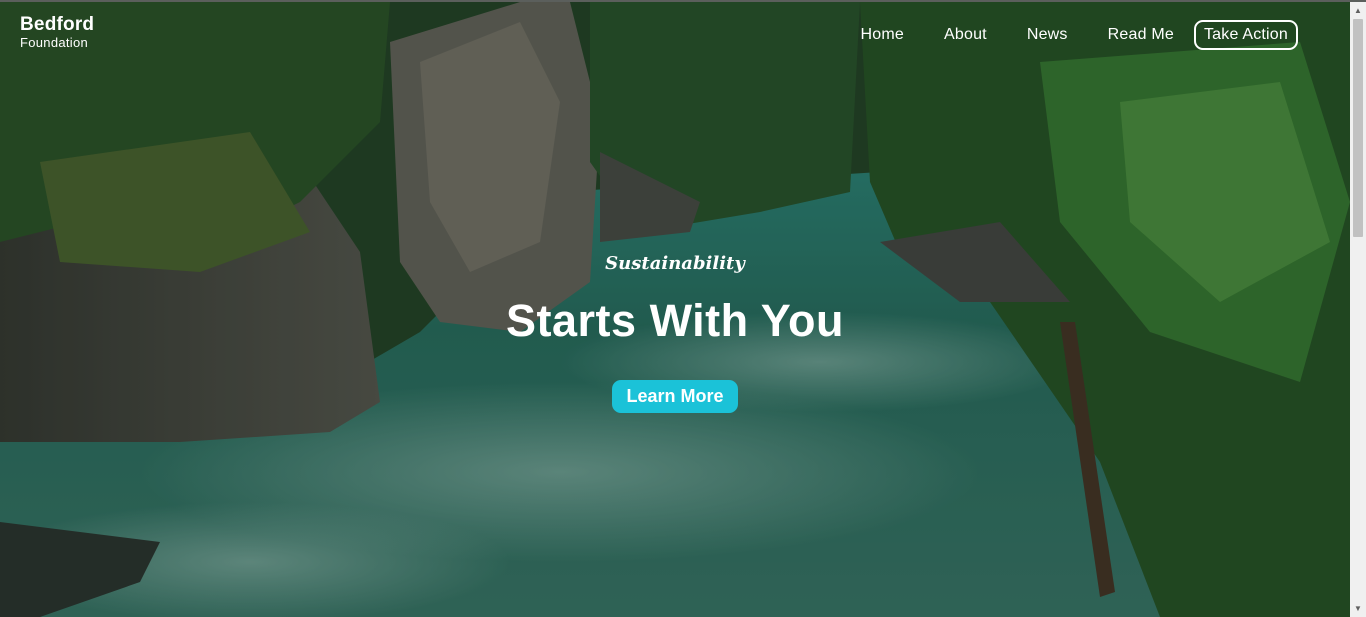 This screenshot has width=1366, height=617. I want to click on brand-logo: Bedford Foundation, so click(57, 32).